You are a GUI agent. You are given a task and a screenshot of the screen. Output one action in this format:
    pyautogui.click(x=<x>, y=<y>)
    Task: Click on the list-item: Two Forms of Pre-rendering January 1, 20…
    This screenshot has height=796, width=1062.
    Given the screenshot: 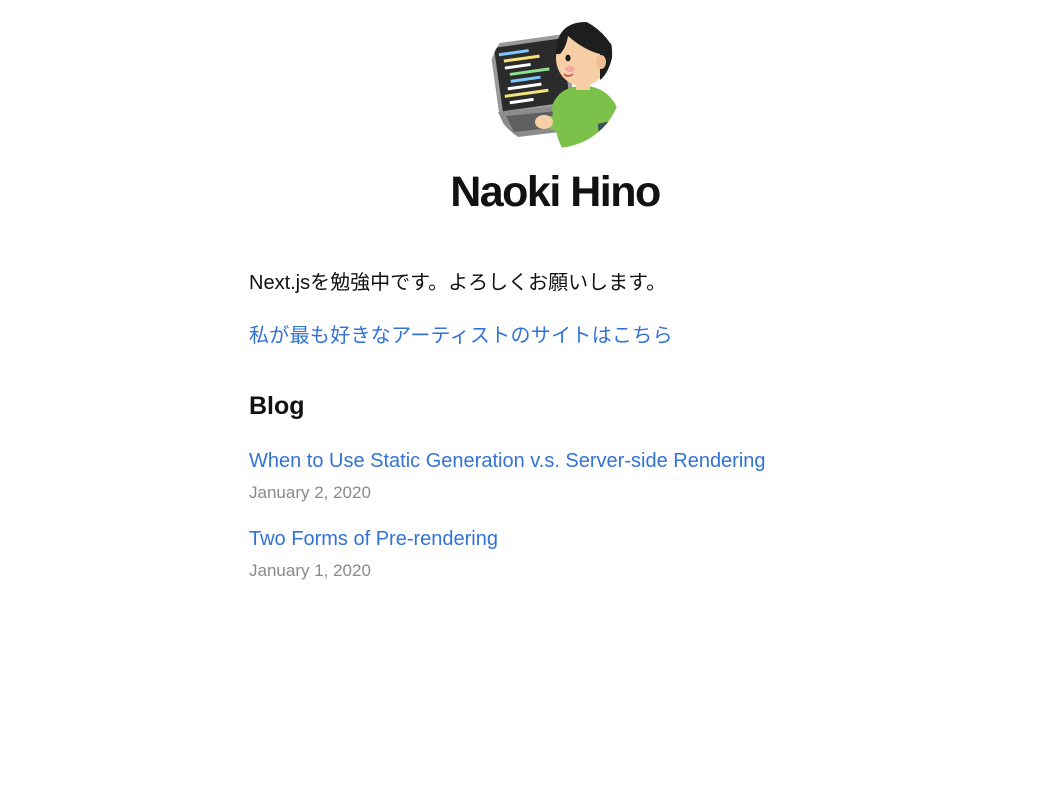 What is the action you would take?
    pyautogui.click(x=507, y=554)
    